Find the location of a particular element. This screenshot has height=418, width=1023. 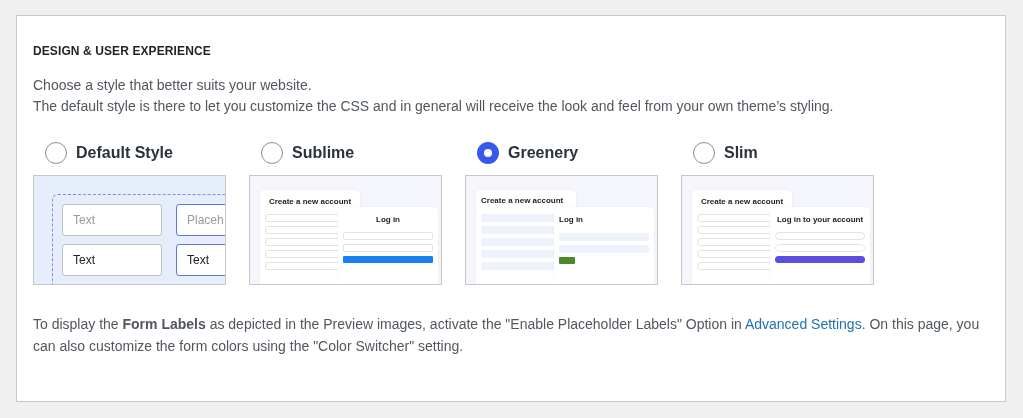

style-label: Greenery is located at coordinates (543, 153).